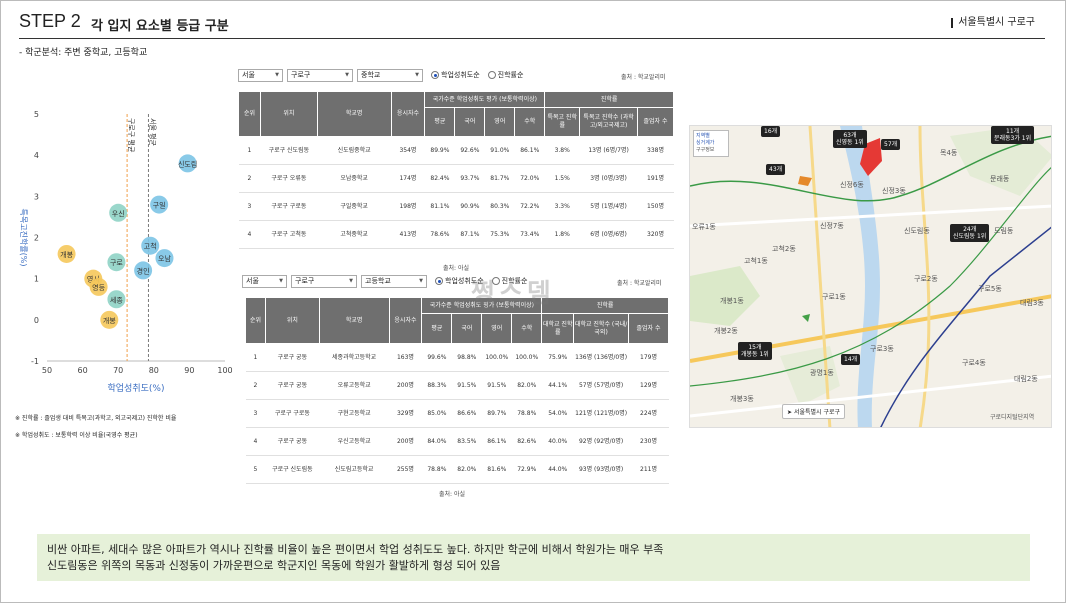 This screenshot has height=603, width=1066. What do you see at coordinates (436, 413) in the screenshot?
I see `table-cell: 85.0%` at bounding box center [436, 413].